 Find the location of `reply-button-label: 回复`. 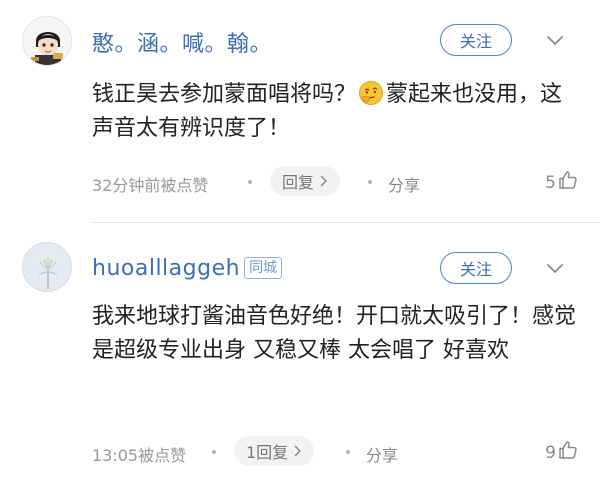

reply-button-label: 回复 is located at coordinates (298, 182).